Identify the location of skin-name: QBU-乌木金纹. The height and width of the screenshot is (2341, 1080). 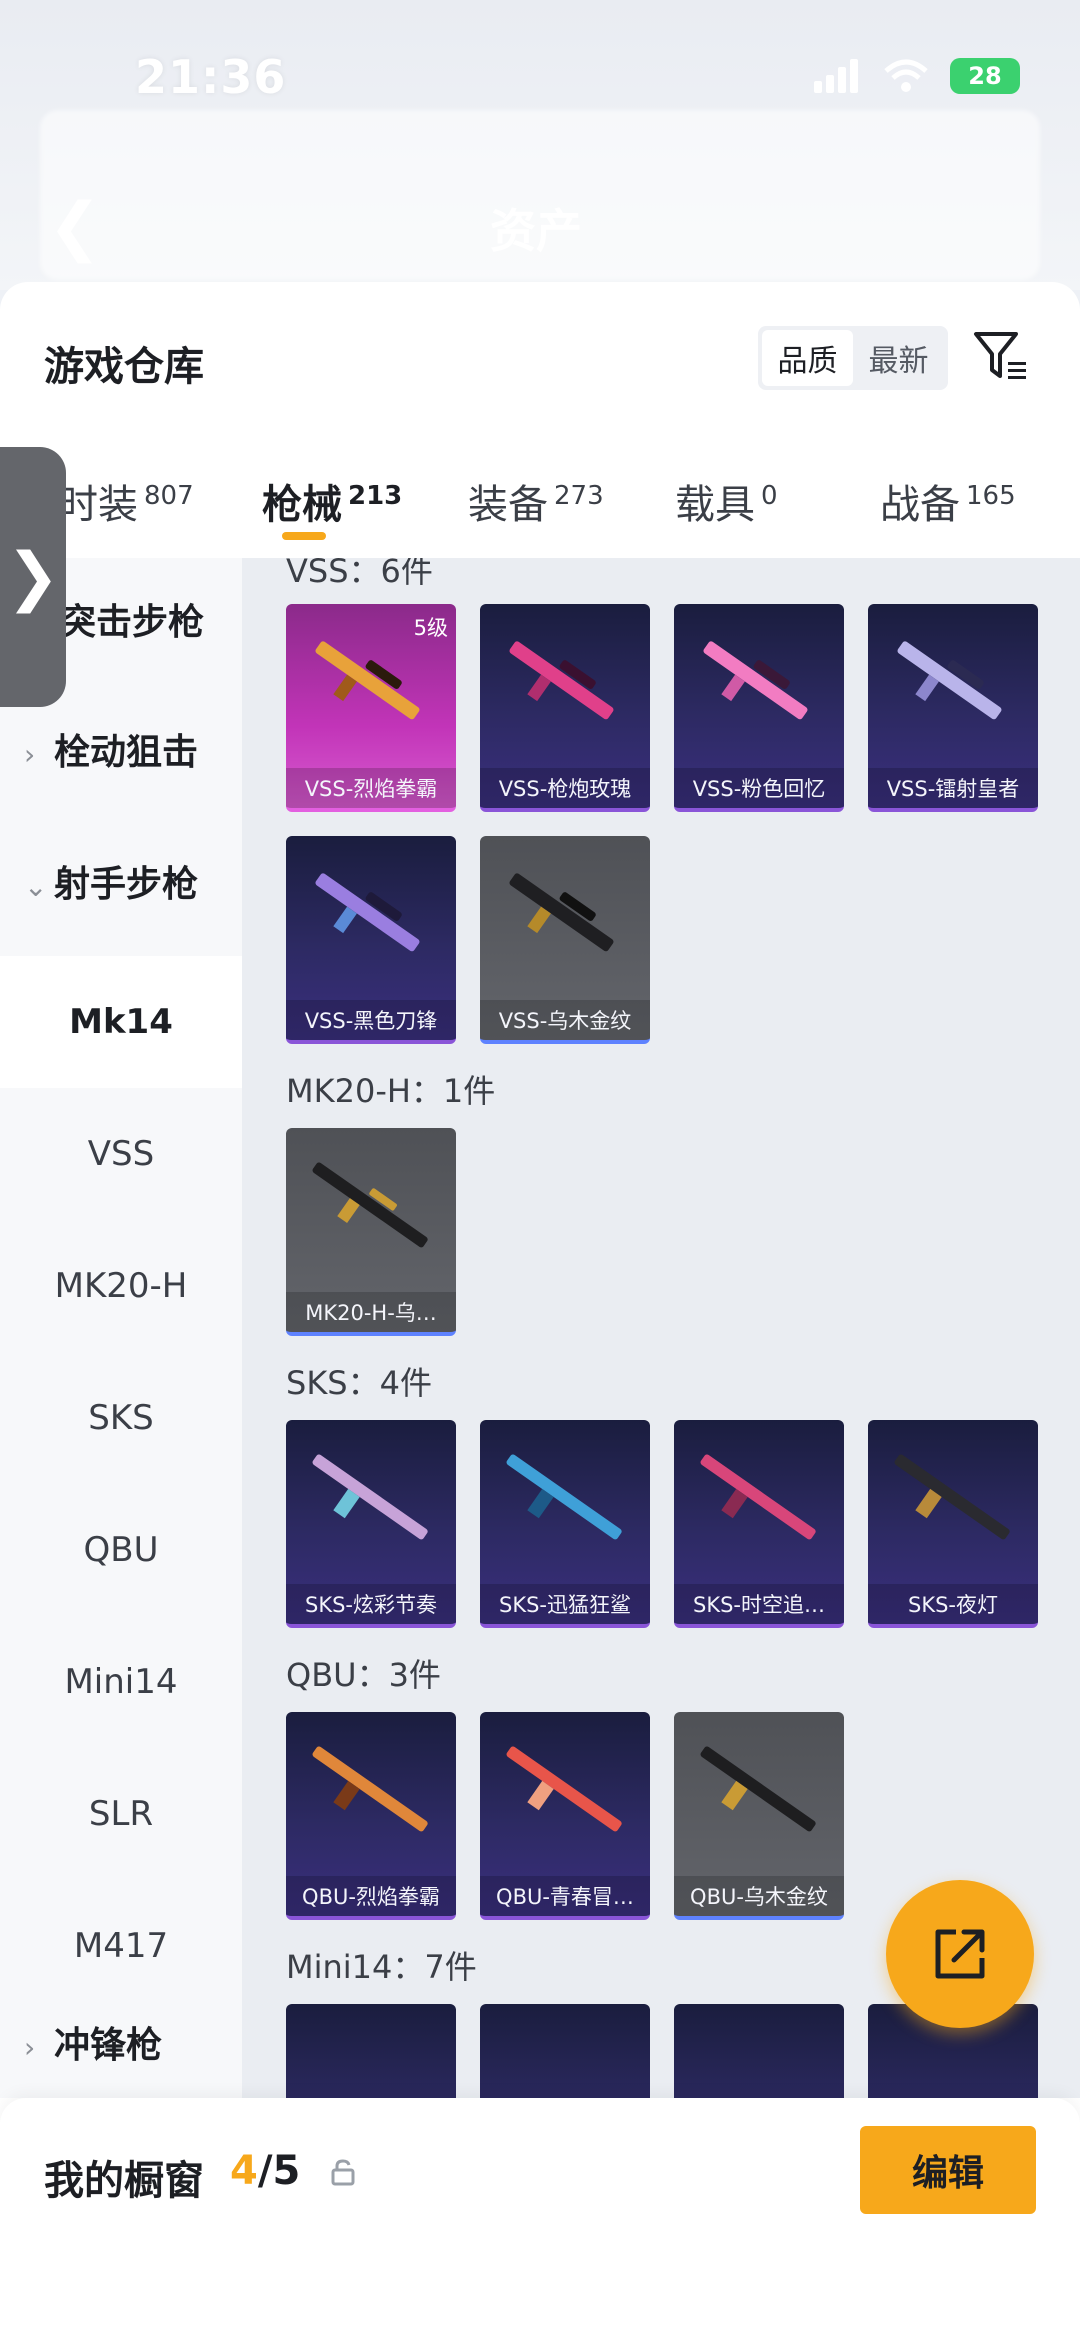
(759, 1896).